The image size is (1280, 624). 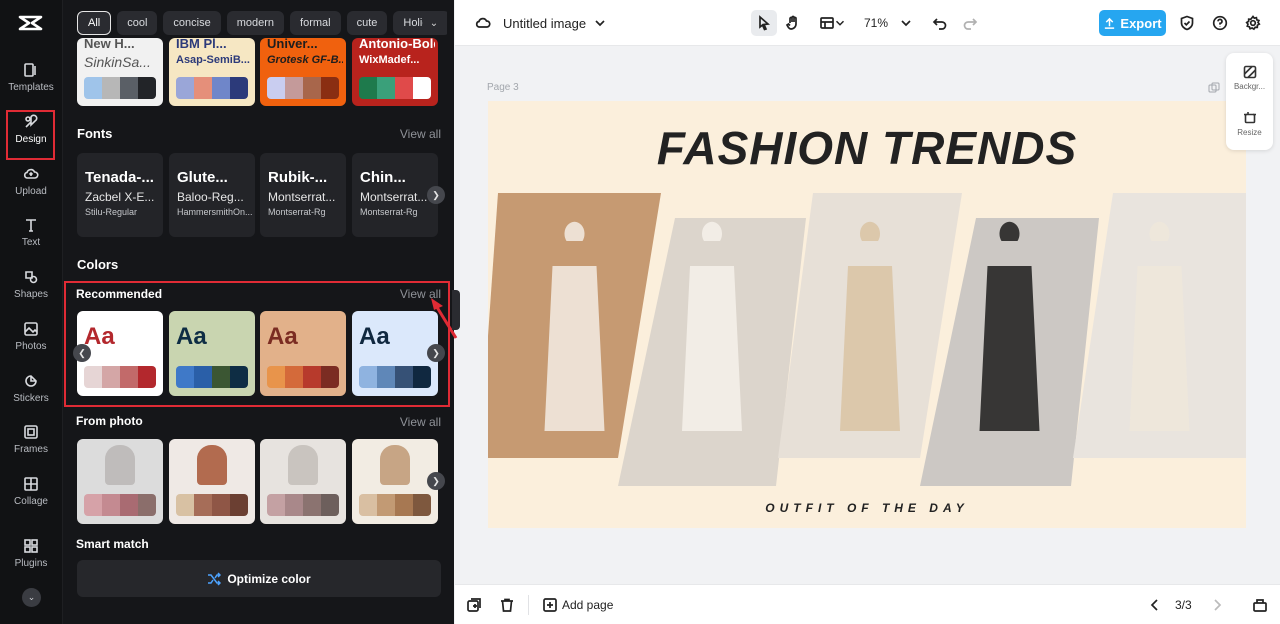 I want to click on rail-item-stickers: Stickers, so click(x=31, y=388).